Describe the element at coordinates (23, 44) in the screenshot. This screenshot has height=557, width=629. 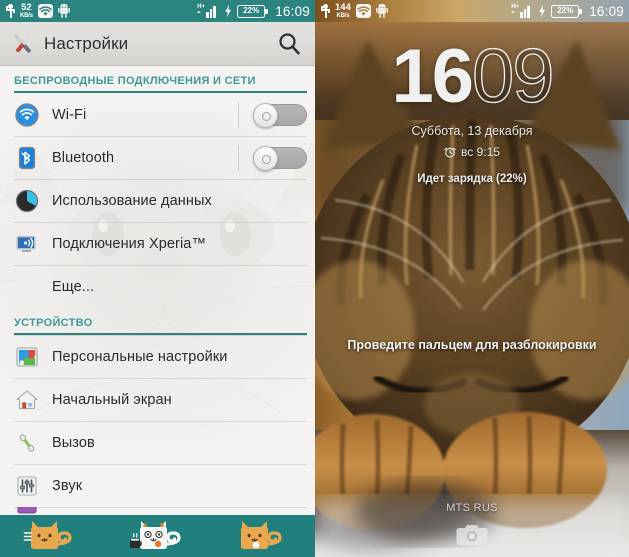
I see `settings-tools-icon` at that location.